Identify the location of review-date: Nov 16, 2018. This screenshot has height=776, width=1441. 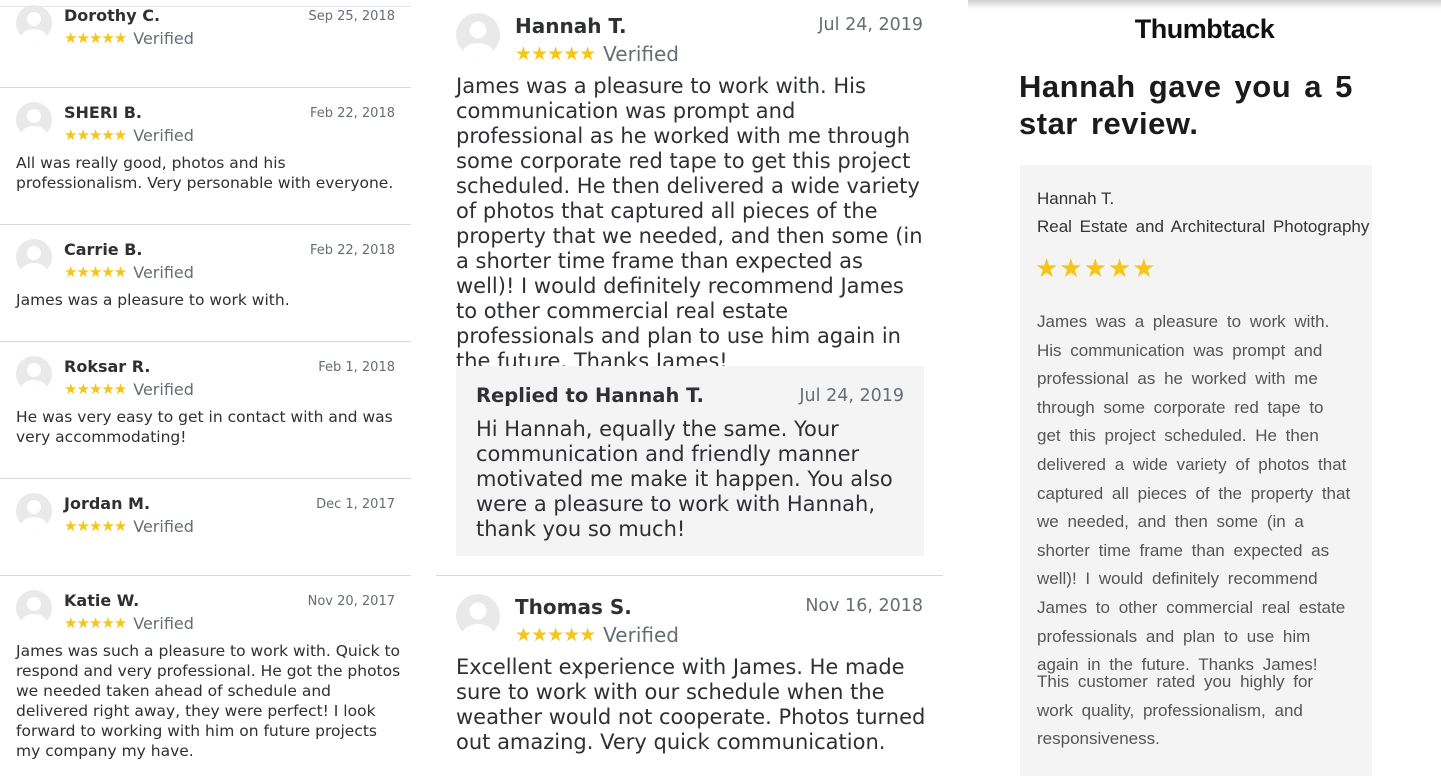
(864, 606).